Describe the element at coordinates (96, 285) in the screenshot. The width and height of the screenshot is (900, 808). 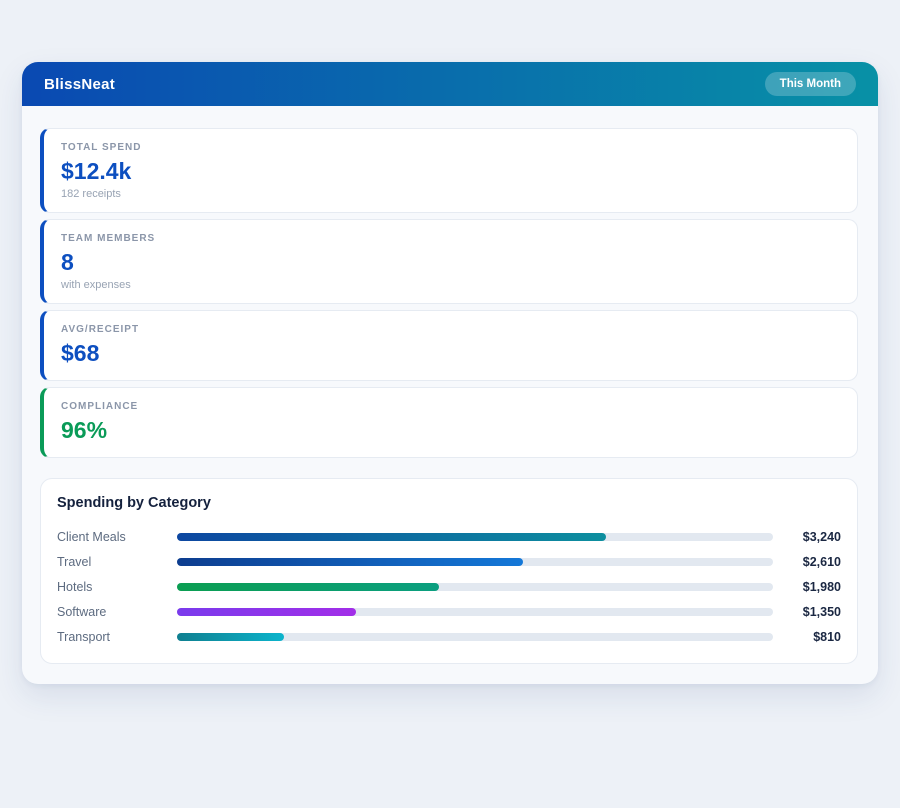
I see `stat-subtext: with expenses` at that location.